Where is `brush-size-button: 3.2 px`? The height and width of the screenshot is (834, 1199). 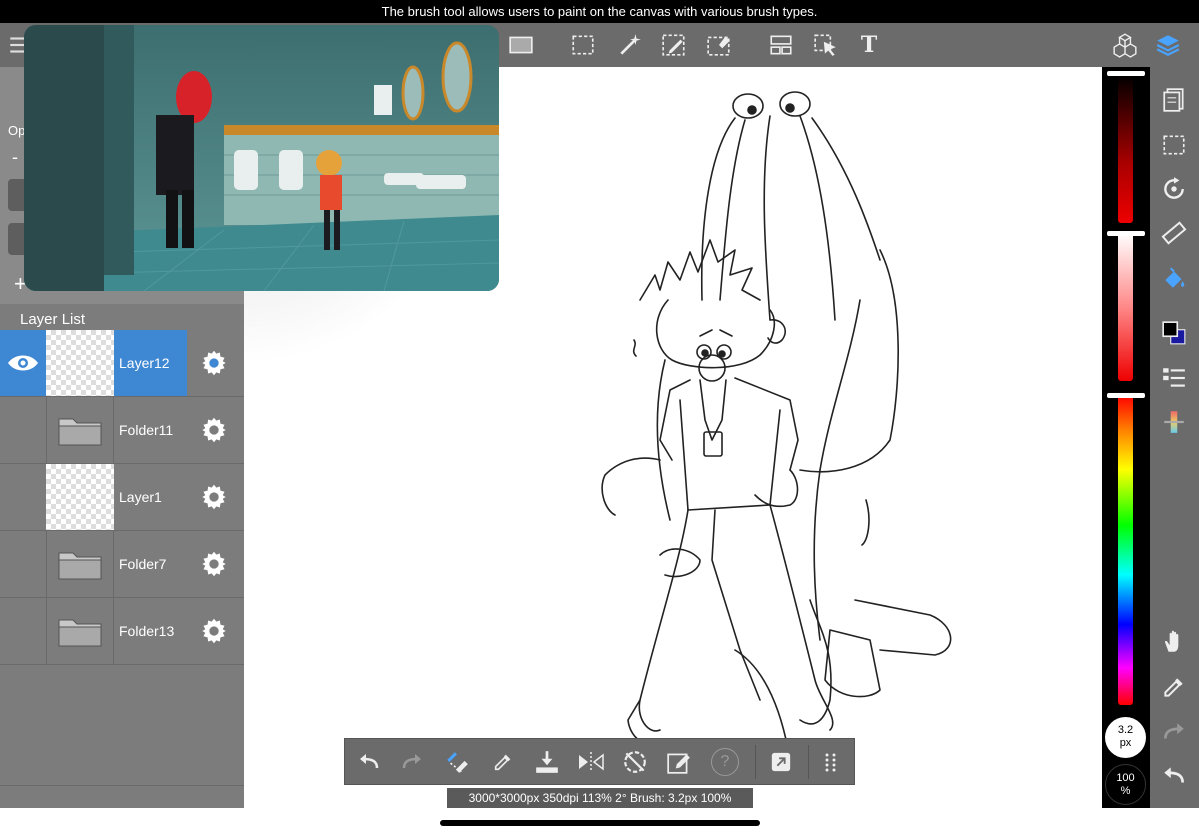 brush-size-button: 3.2 px is located at coordinates (1125, 737).